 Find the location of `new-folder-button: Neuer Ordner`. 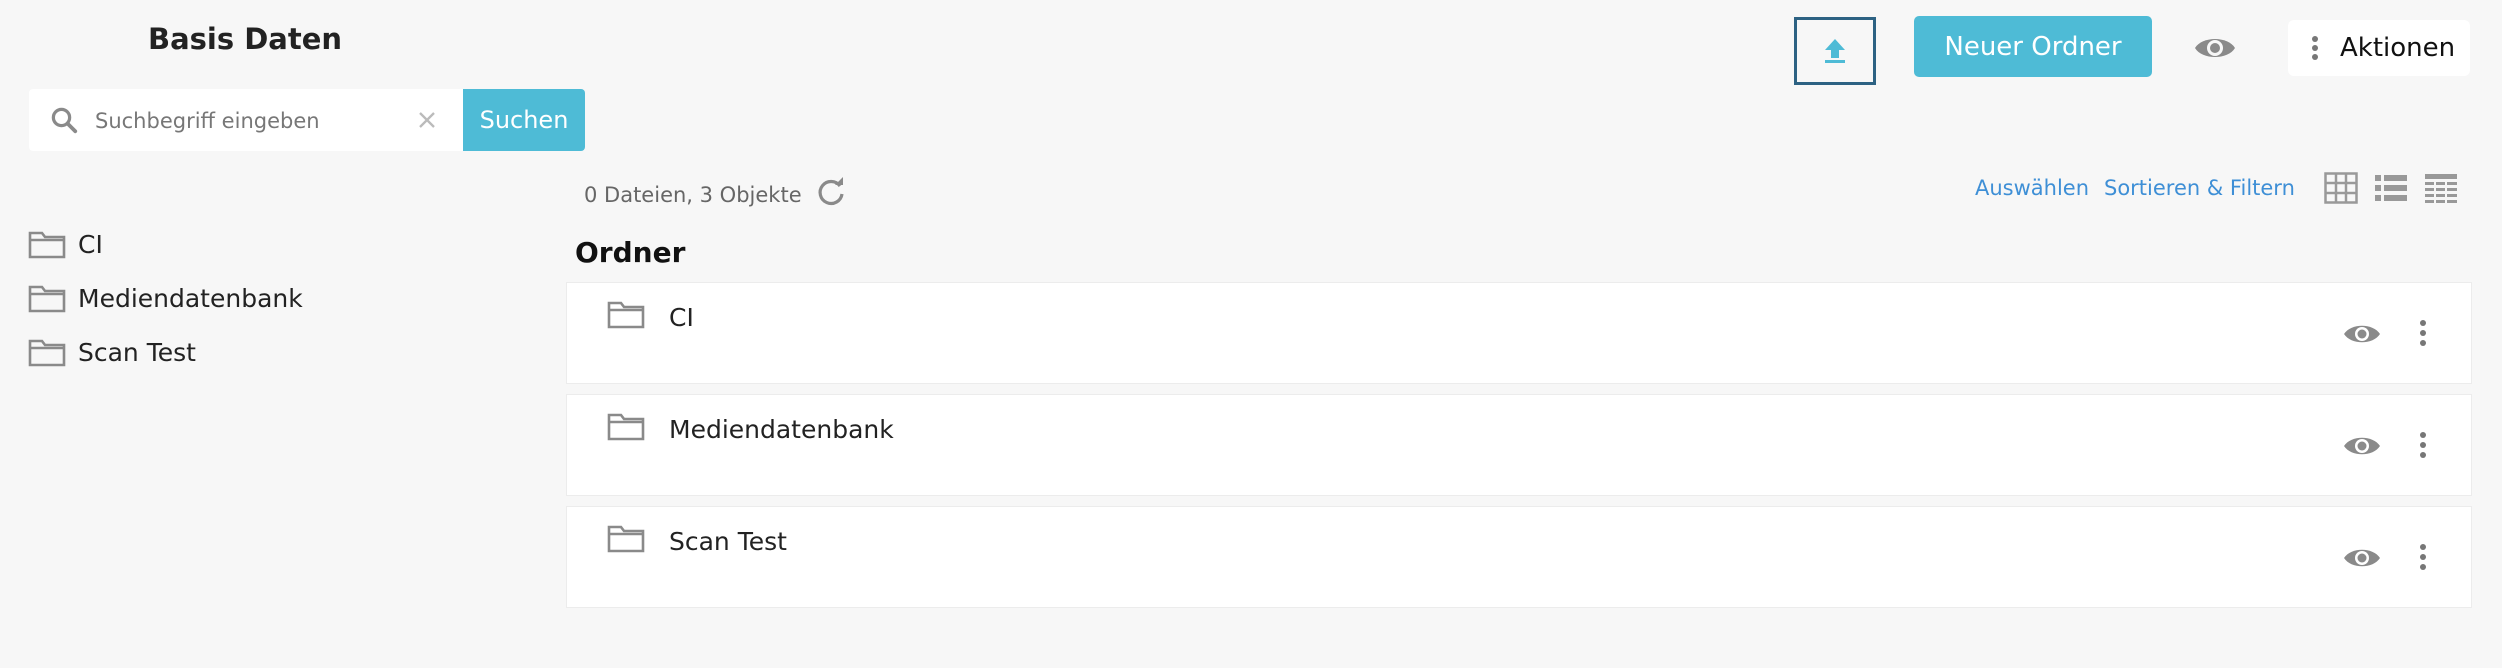

new-folder-button: Neuer Ordner is located at coordinates (2033, 46).